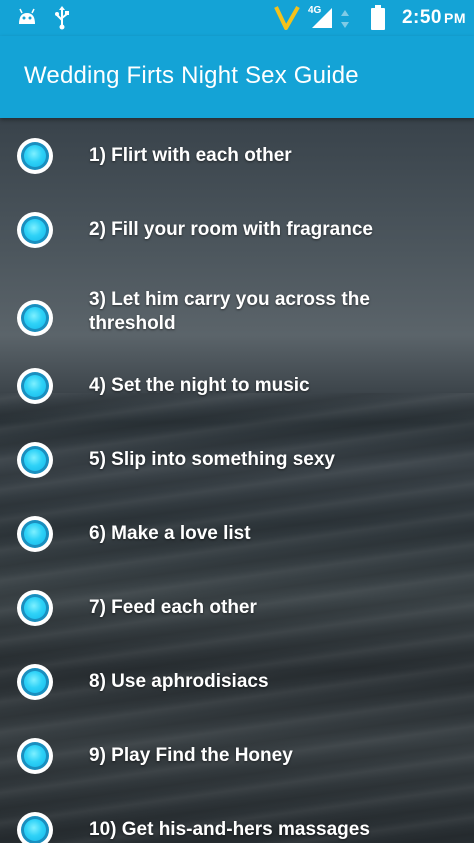 The width and height of the screenshot is (474, 843). I want to click on list-item-label: 2) Fill your room with fragrance, so click(231, 229).